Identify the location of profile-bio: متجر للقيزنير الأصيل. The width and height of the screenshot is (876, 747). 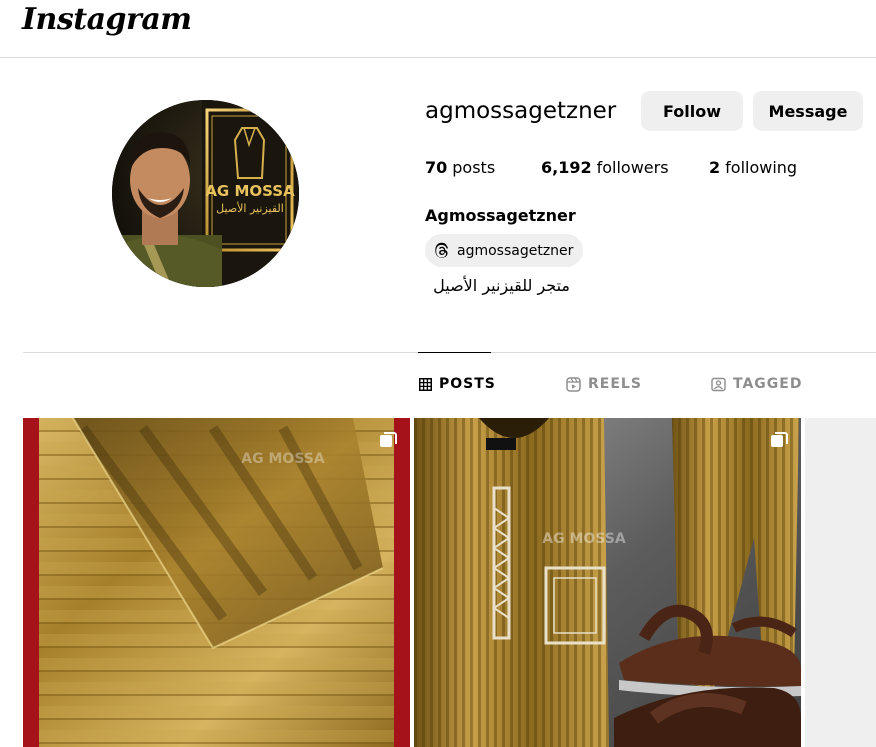
(501, 285).